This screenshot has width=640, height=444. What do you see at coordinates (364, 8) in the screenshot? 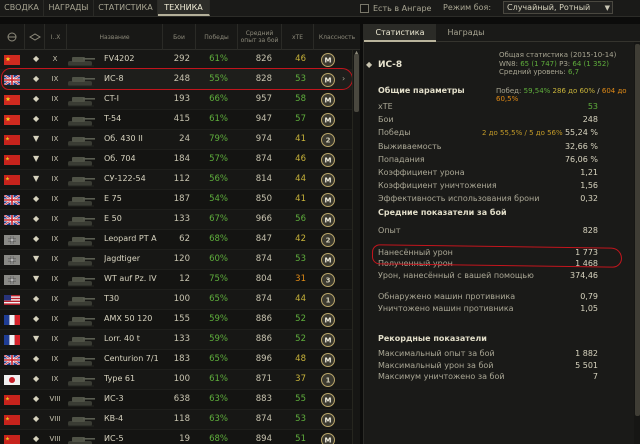
I see `hangar-checkbox` at bounding box center [364, 8].